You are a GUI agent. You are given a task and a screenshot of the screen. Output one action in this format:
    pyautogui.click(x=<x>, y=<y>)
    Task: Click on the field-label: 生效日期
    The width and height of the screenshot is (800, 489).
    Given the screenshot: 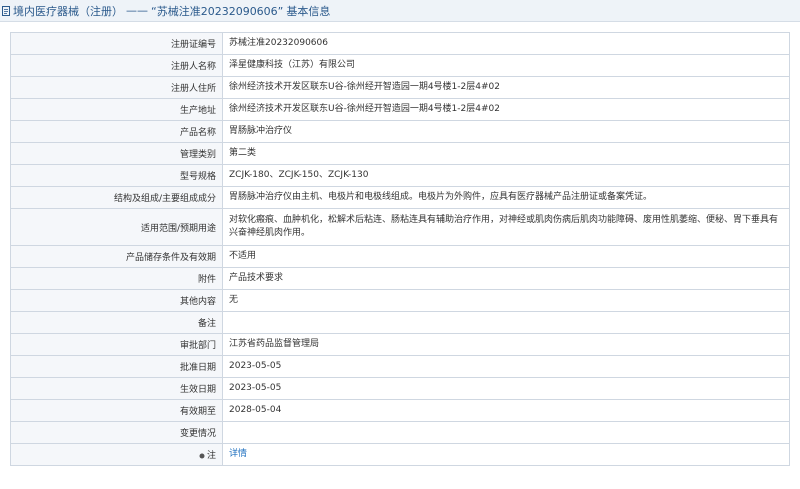 What is the action you would take?
    pyautogui.click(x=116, y=388)
    